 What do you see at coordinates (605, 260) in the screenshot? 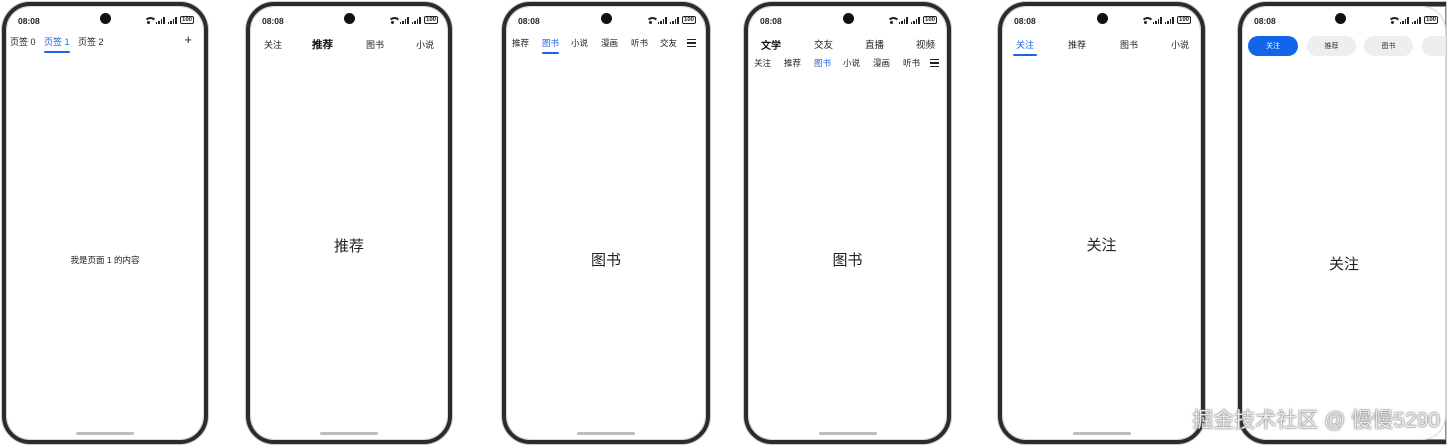
I see `page-content: 图书` at bounding box center [605, 260].